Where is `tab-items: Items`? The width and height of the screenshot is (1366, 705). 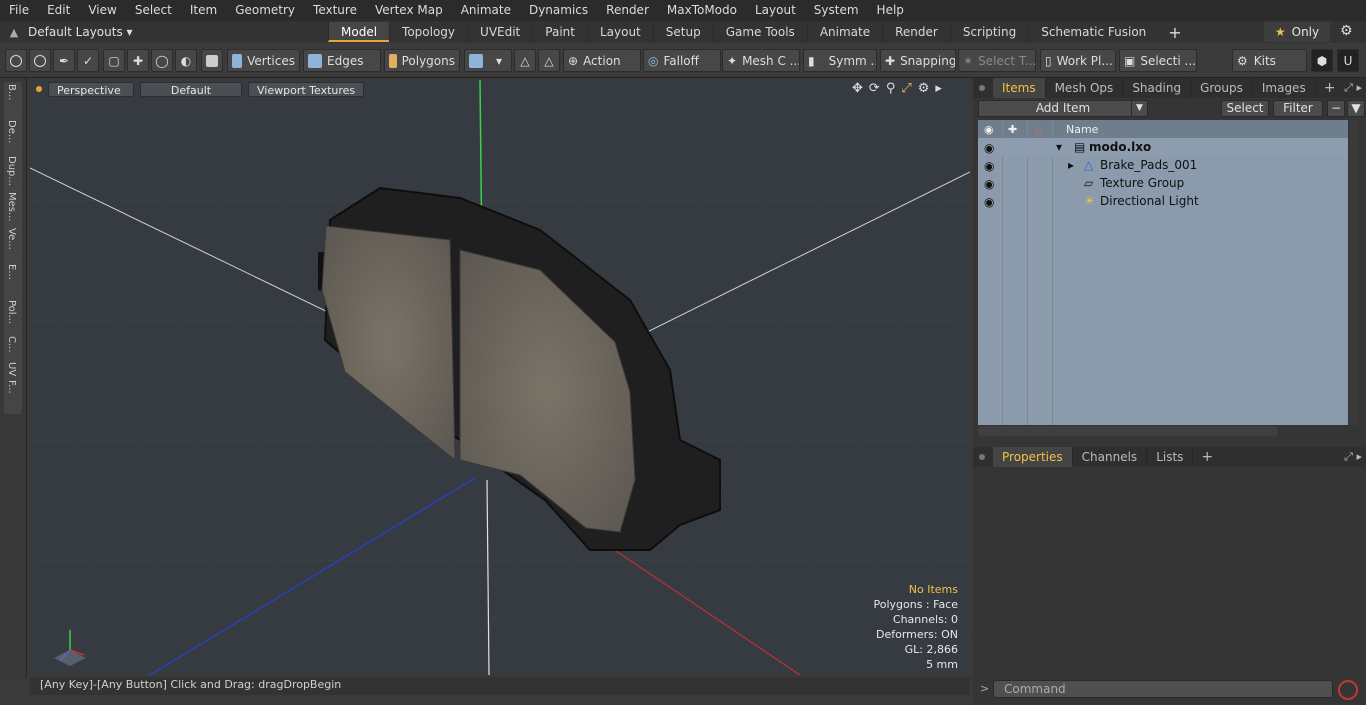
tab-items: Items is located at coordinates (1019, 88).